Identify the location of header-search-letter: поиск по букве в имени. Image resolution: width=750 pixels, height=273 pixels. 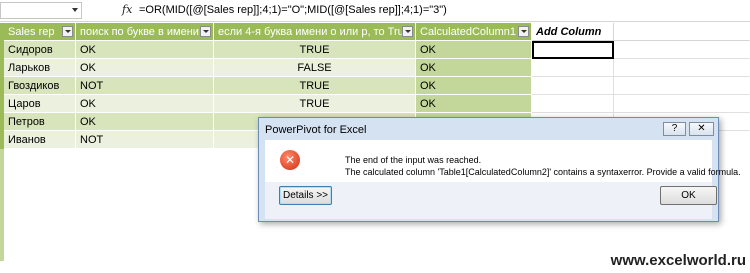
(145, 32).